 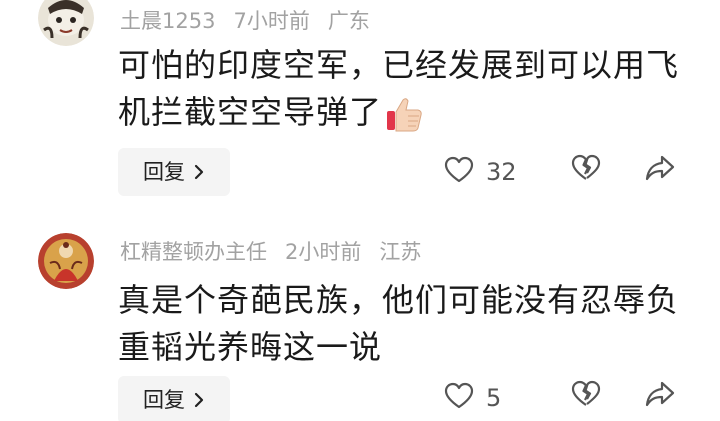 What do you see at coordinates (480, 172) in the screenshot?
I see `like-button: 32` at bounding box center [480, 172].